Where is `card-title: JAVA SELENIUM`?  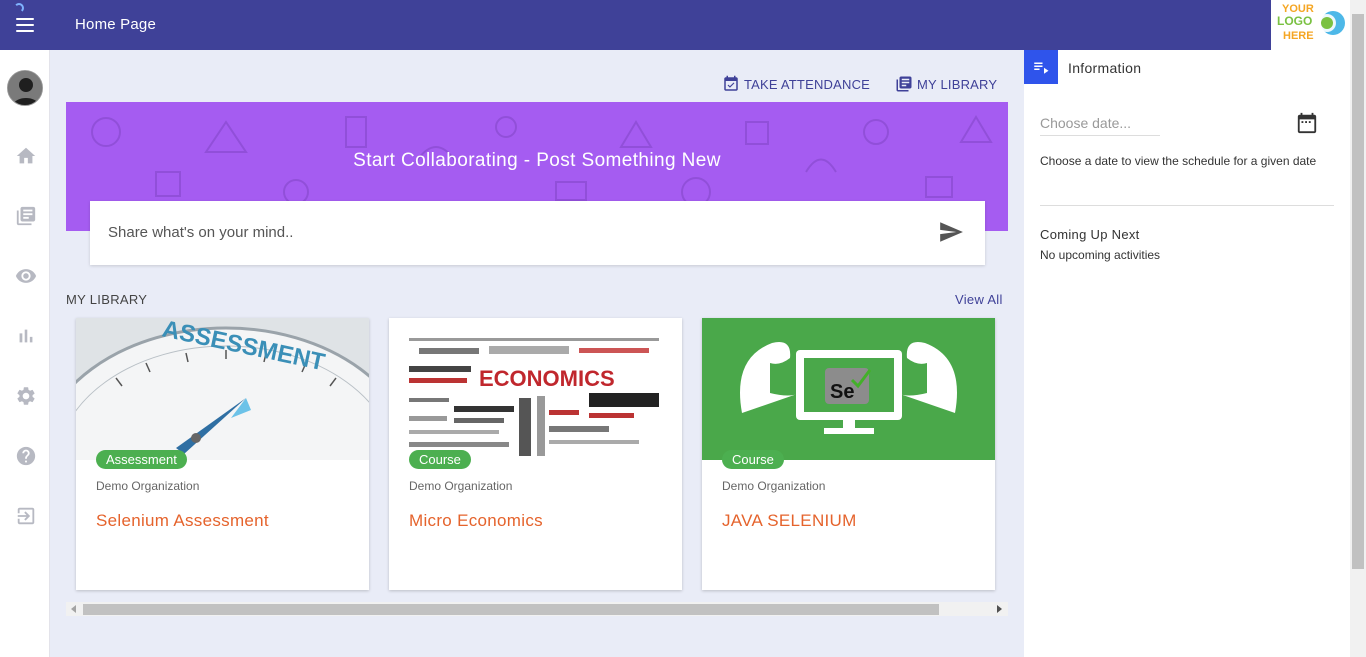
card-title: JAVA SELENIUM is located at coordinates (789, 521).